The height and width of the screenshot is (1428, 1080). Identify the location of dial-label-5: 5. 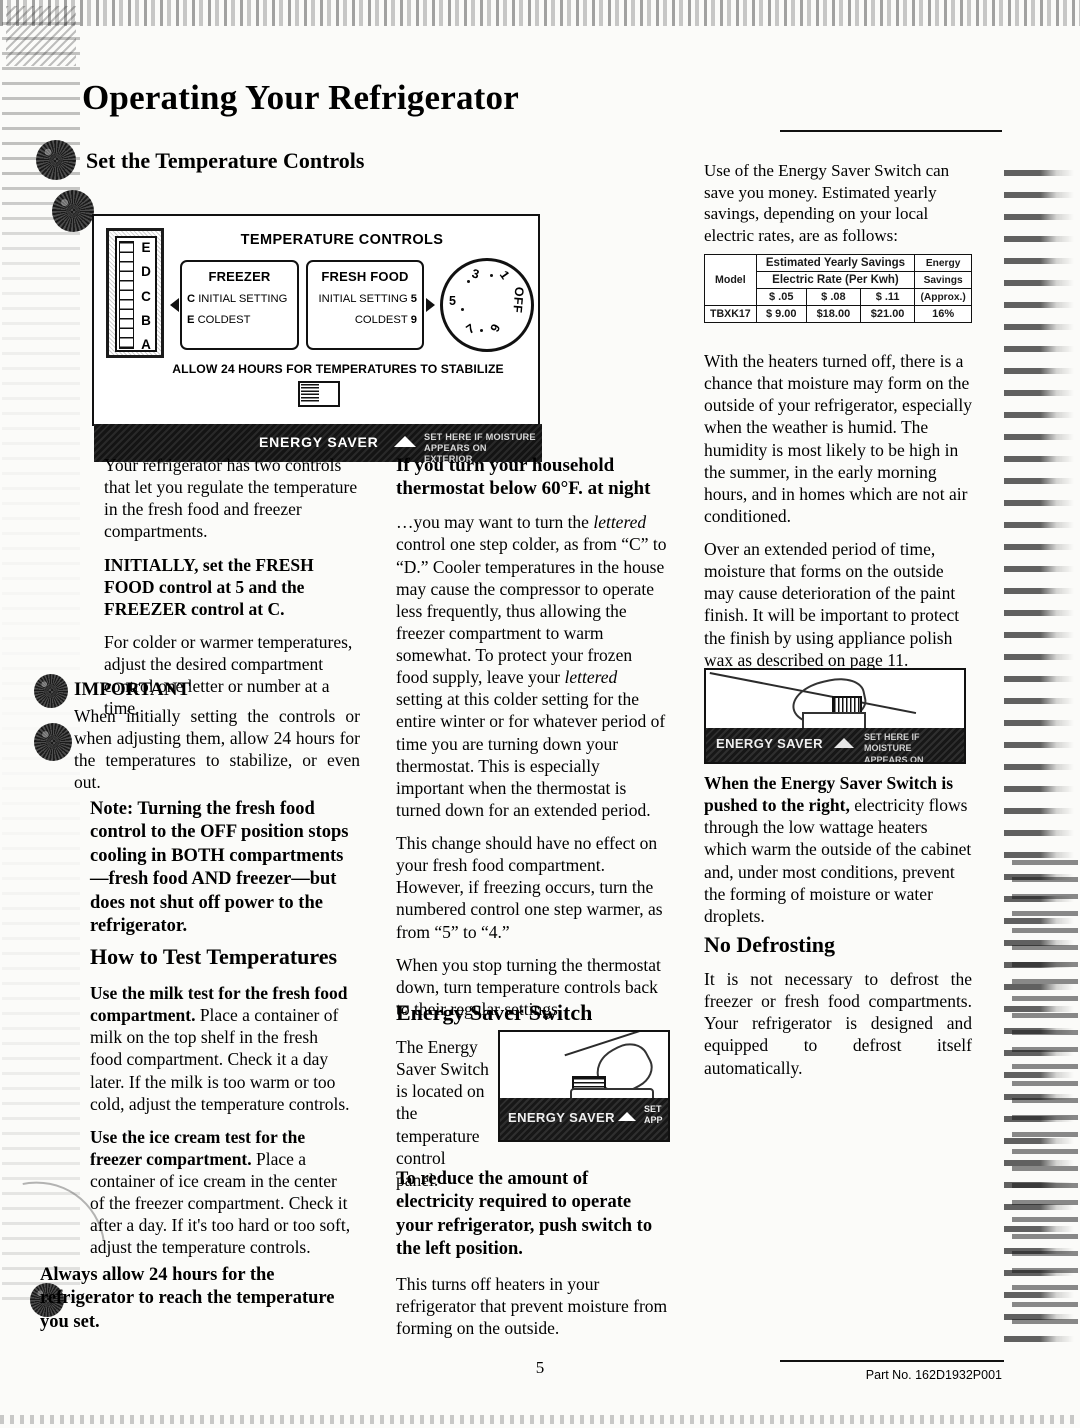
(452, 301).